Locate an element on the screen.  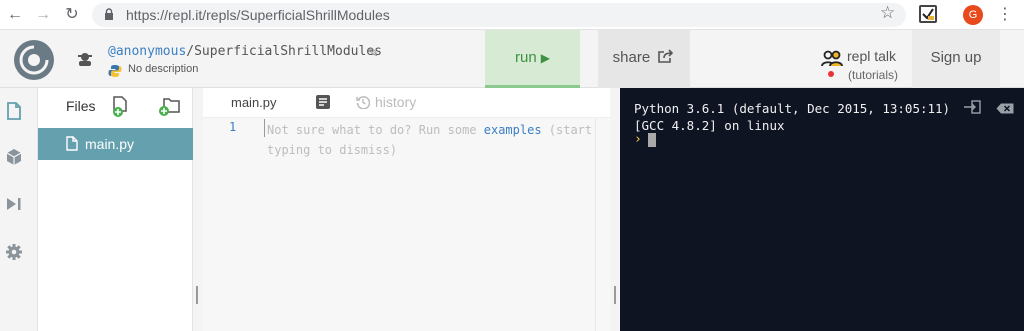
tutorials-link: (tutorials) is located at coordinates (873, 75).